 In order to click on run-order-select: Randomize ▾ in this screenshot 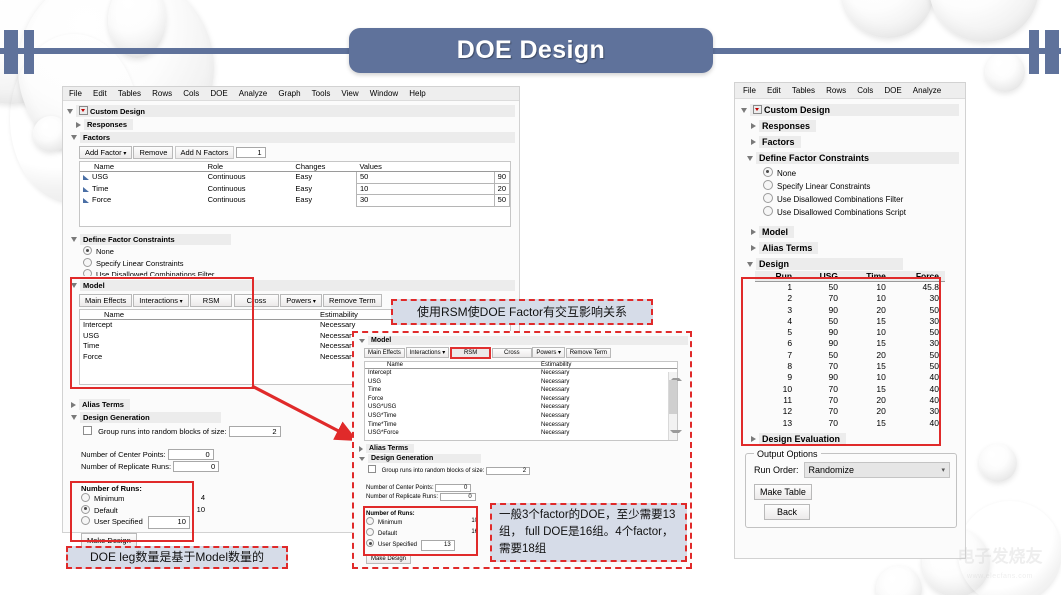, I will do `click(876, 469)`.